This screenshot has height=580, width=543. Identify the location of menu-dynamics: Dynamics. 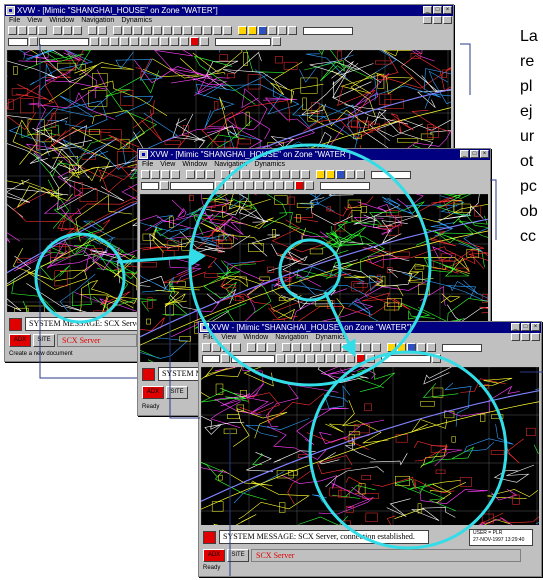
(136, 20).